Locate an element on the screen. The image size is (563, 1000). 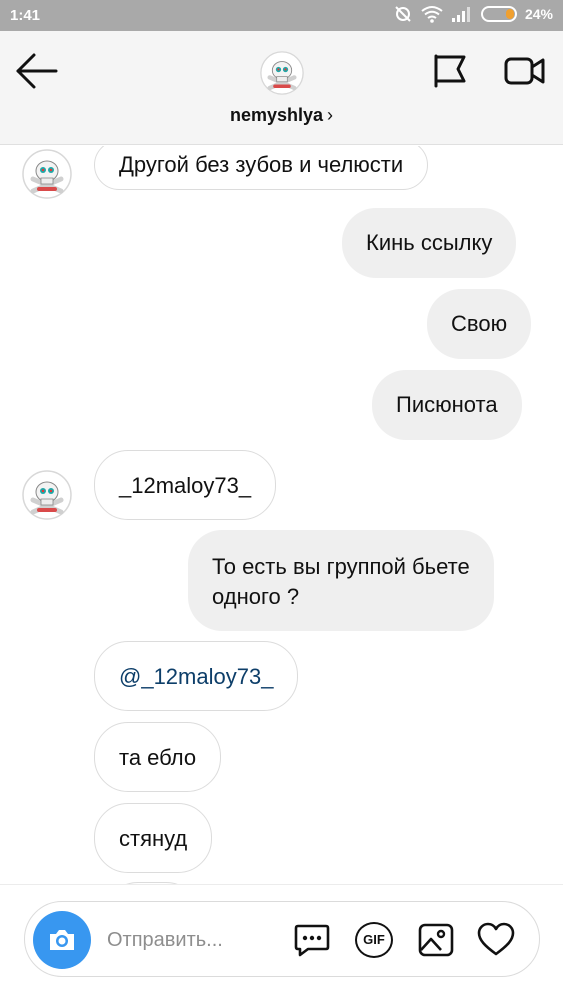
message-incoming: @_12maloy73_ is located at coordinates (196, 676).